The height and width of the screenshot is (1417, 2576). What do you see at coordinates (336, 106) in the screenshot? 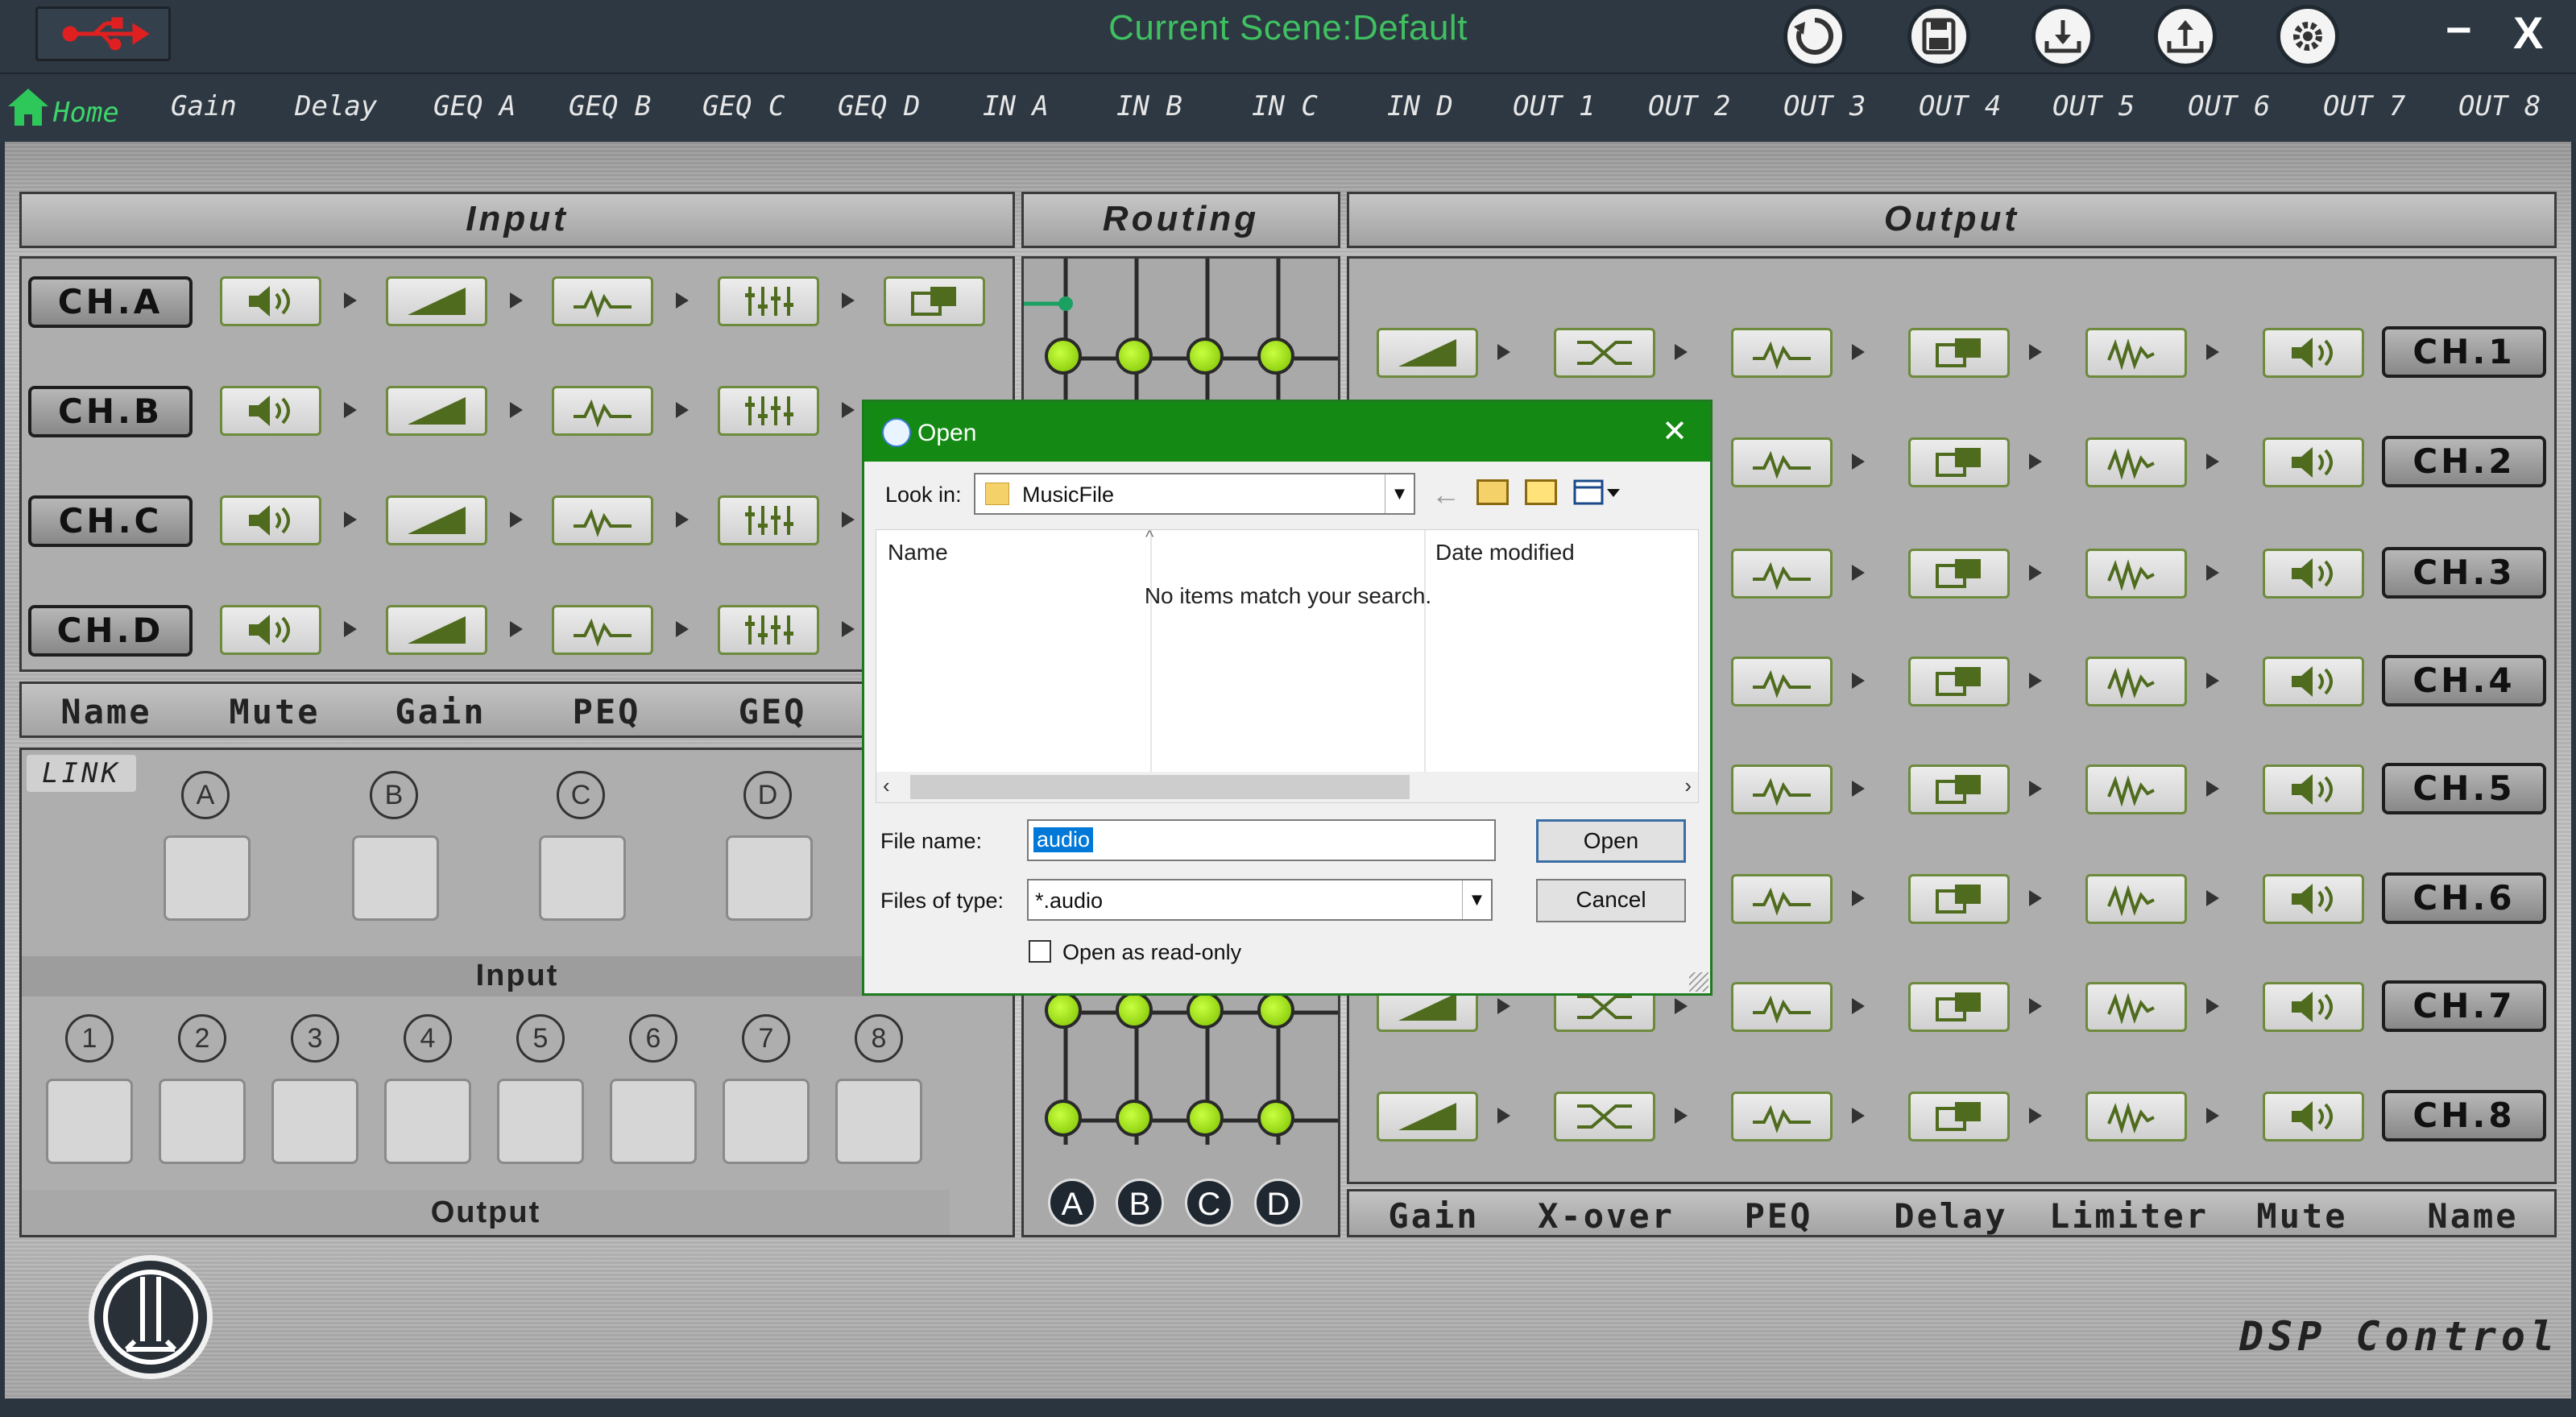
I see `nav-tab-delay: Delay` at bounding box center [336, 106].